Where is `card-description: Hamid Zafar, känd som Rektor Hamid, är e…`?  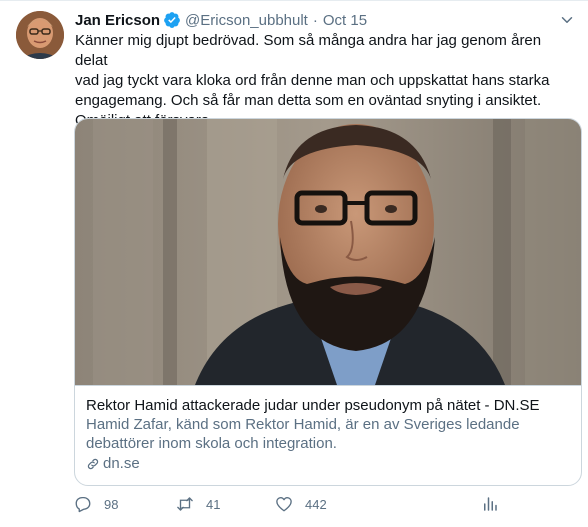
card-description: Hamid Zafar, känd som Rektor Hamid, är e… is located at coordinates (327, 434).